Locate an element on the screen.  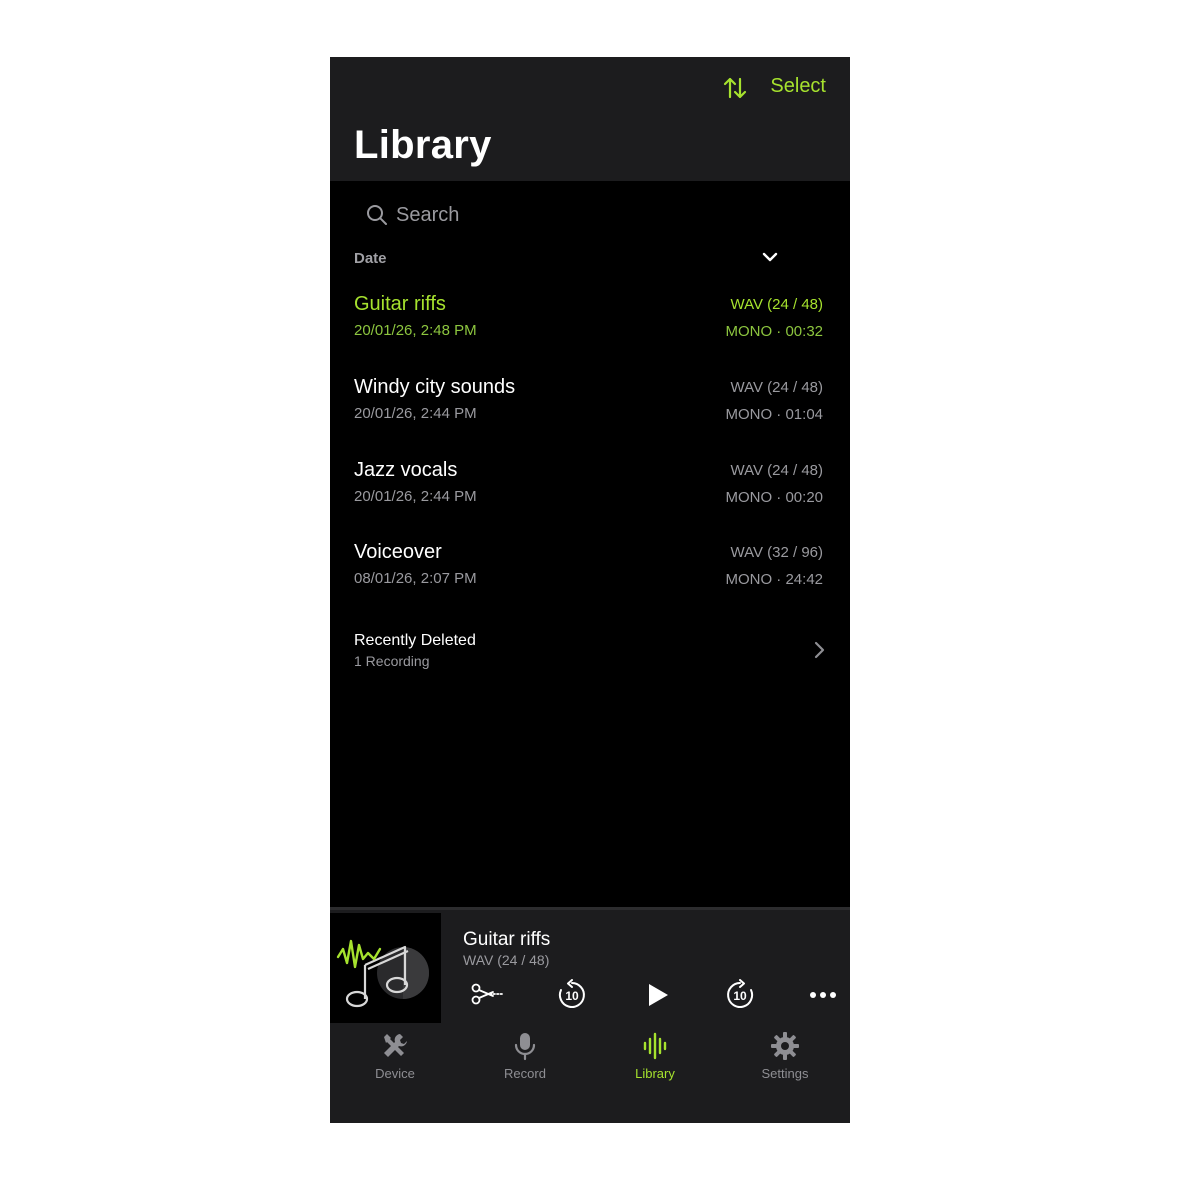
select-button: Select is located at coordinates (798, 86).